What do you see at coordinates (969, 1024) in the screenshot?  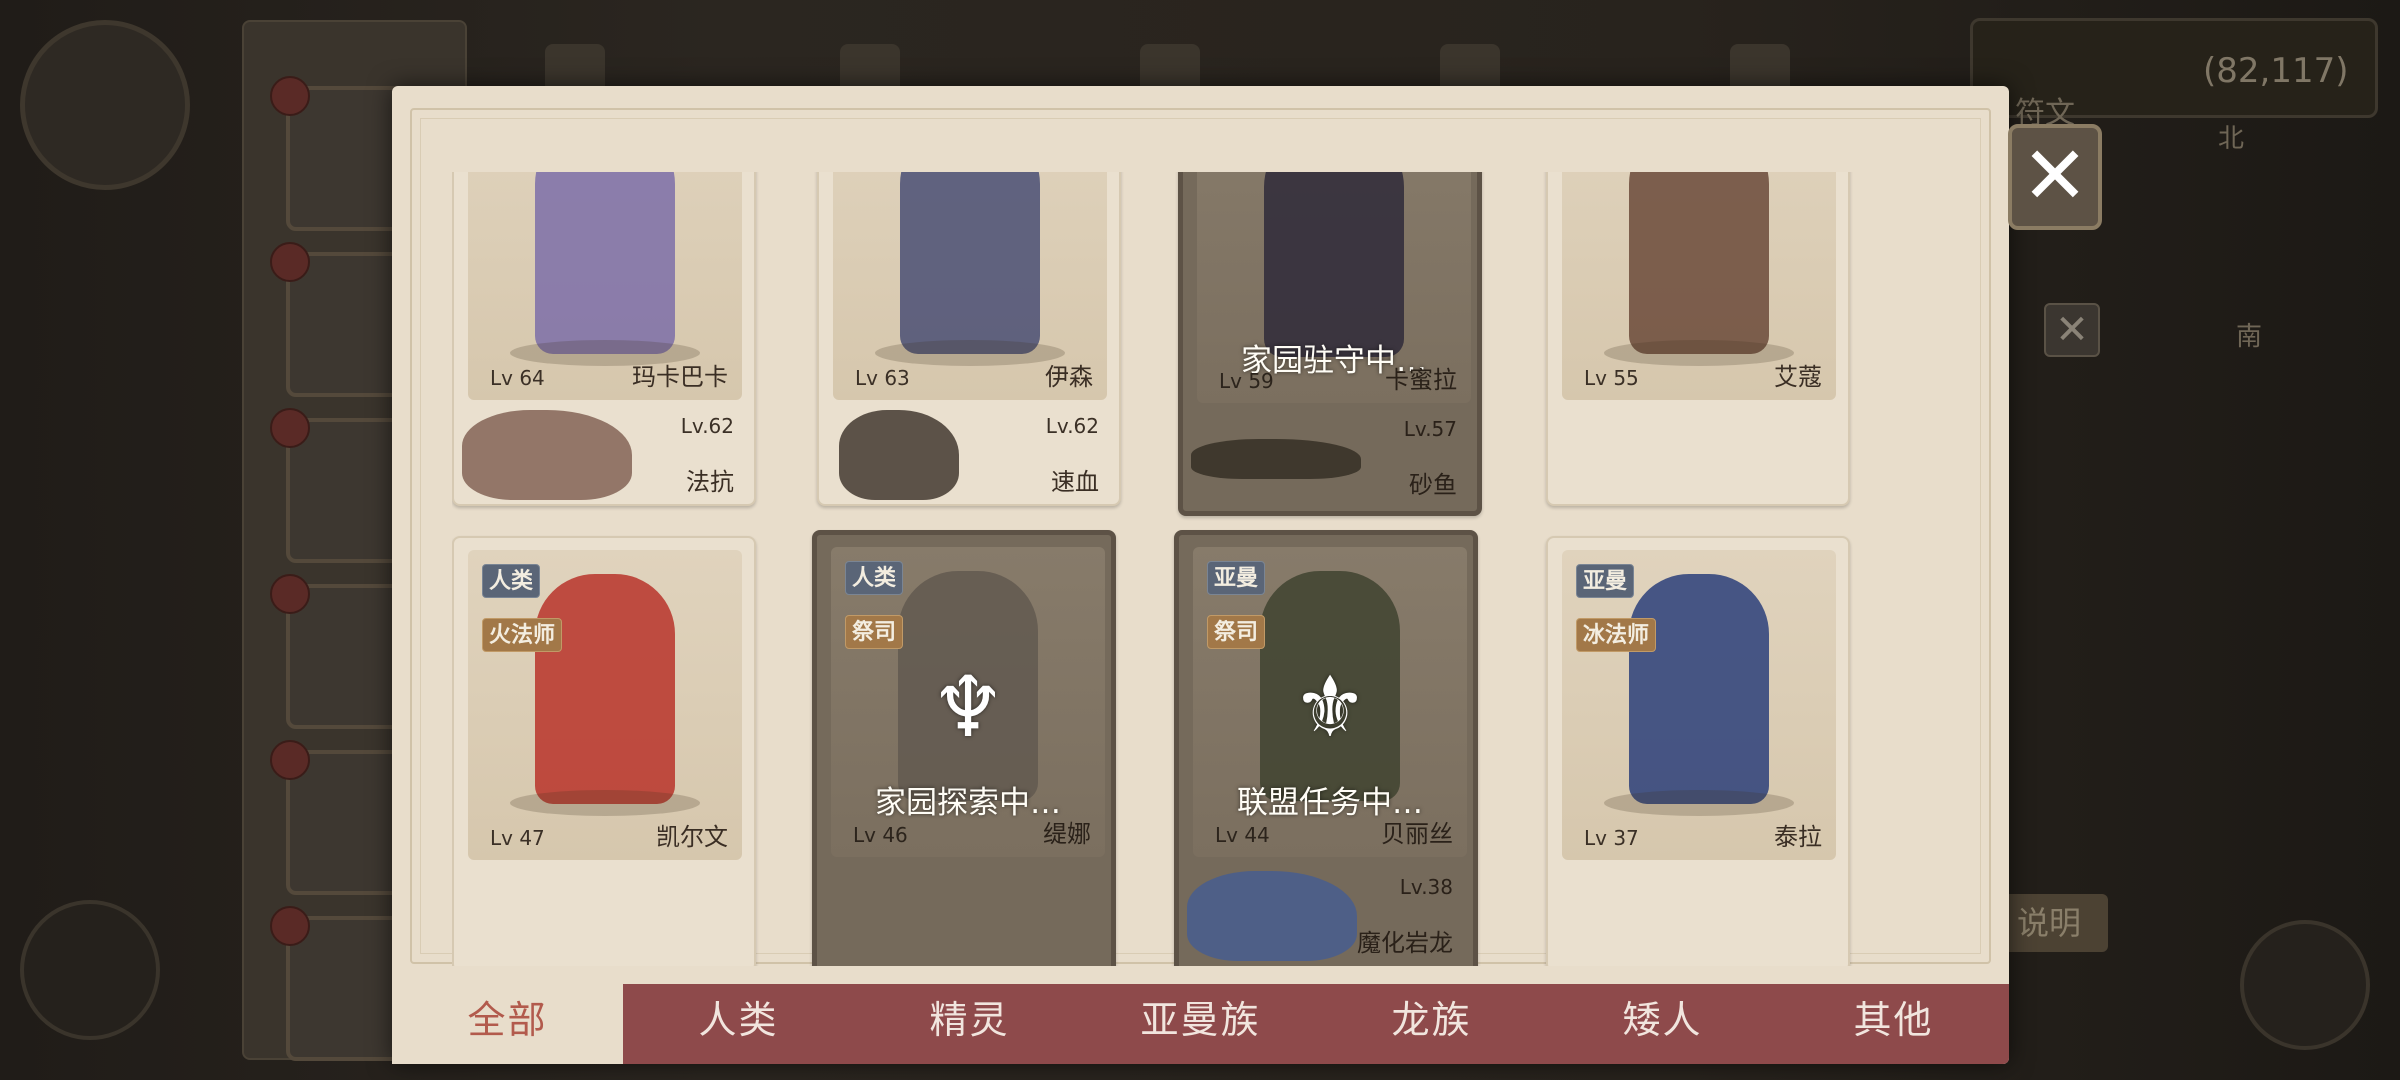 I see `tab-elf: 精灵` at bounding box center [969, 1024].